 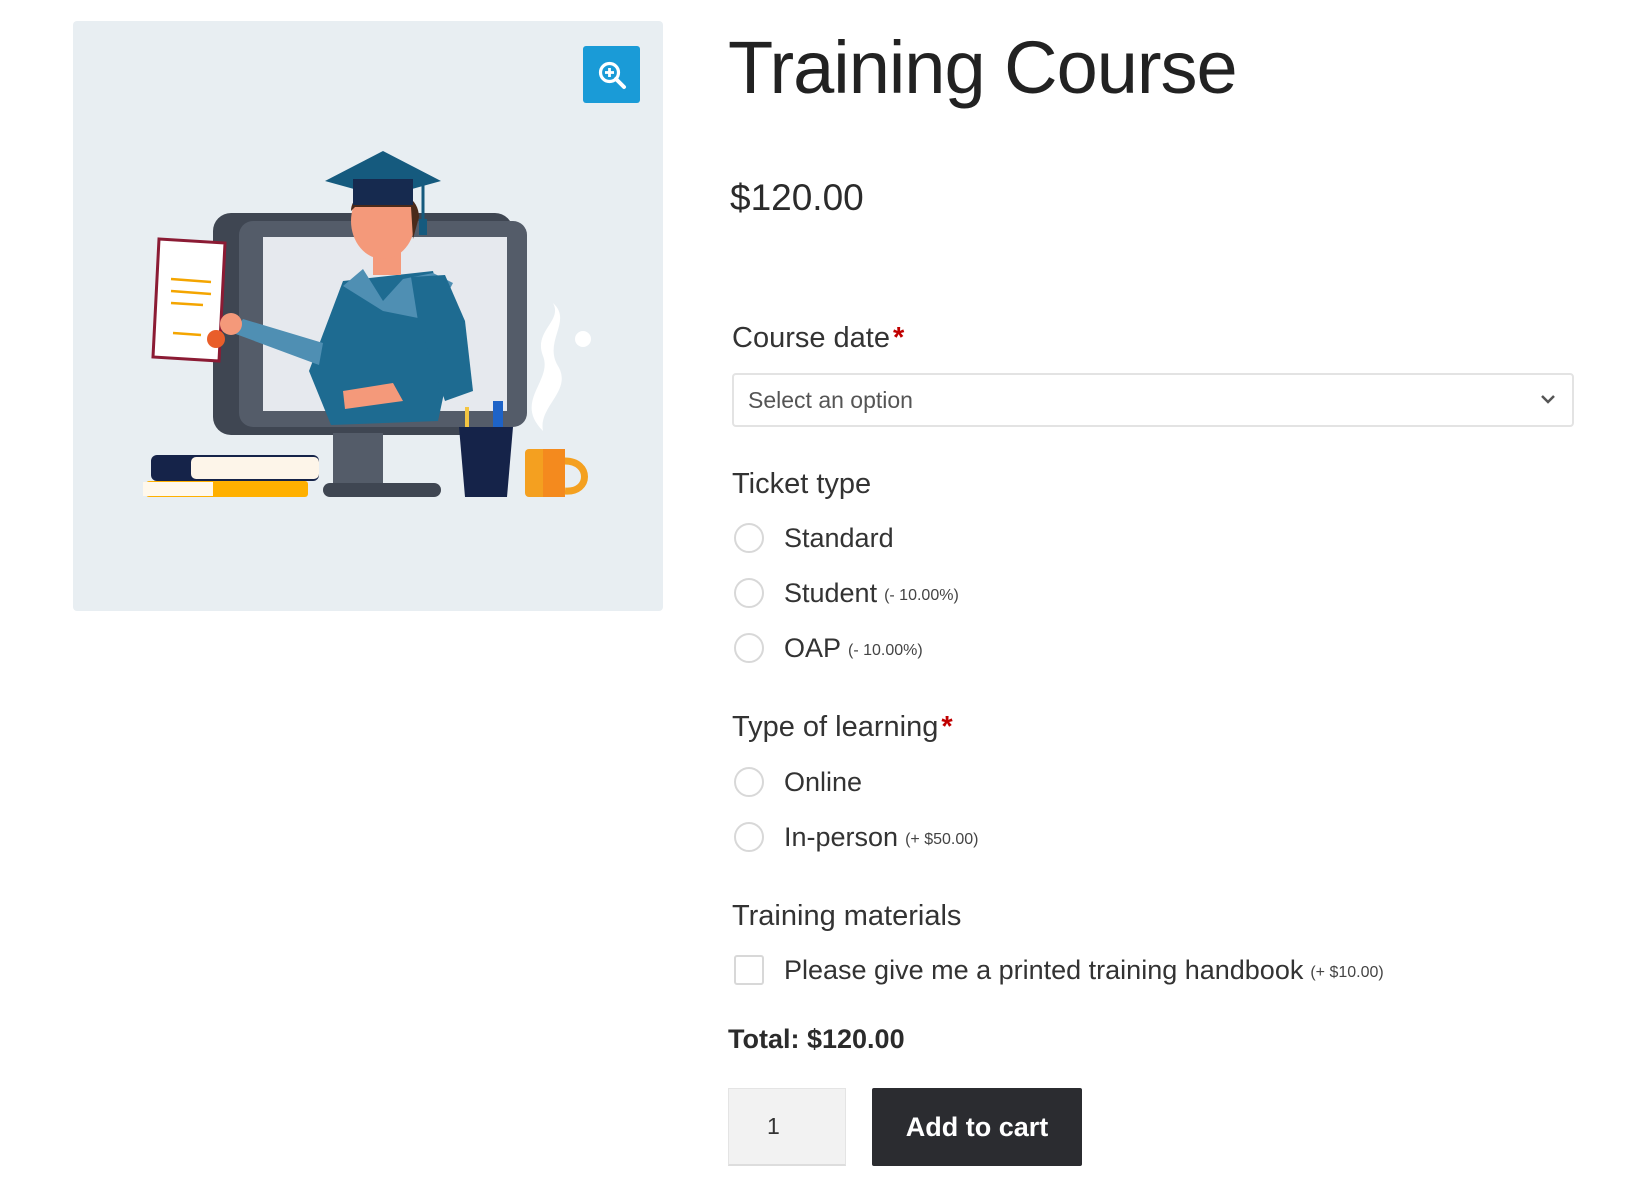 What do you see at coordinates (797, 197) in the screenshot?
I see `product-price: $120.00` at bounding box center [797, 197].